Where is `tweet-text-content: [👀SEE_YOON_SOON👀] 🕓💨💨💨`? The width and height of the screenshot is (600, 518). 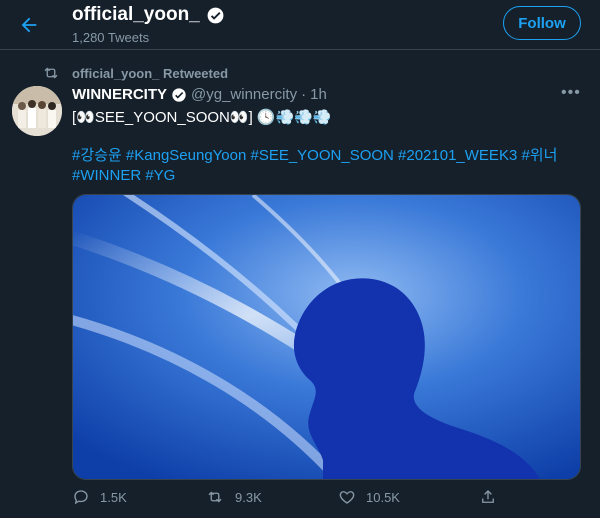
tweet-text-content: [👀SEE_YOON_SOON👀] 🕓💨💨💨 is located at coordinates (202, 117).